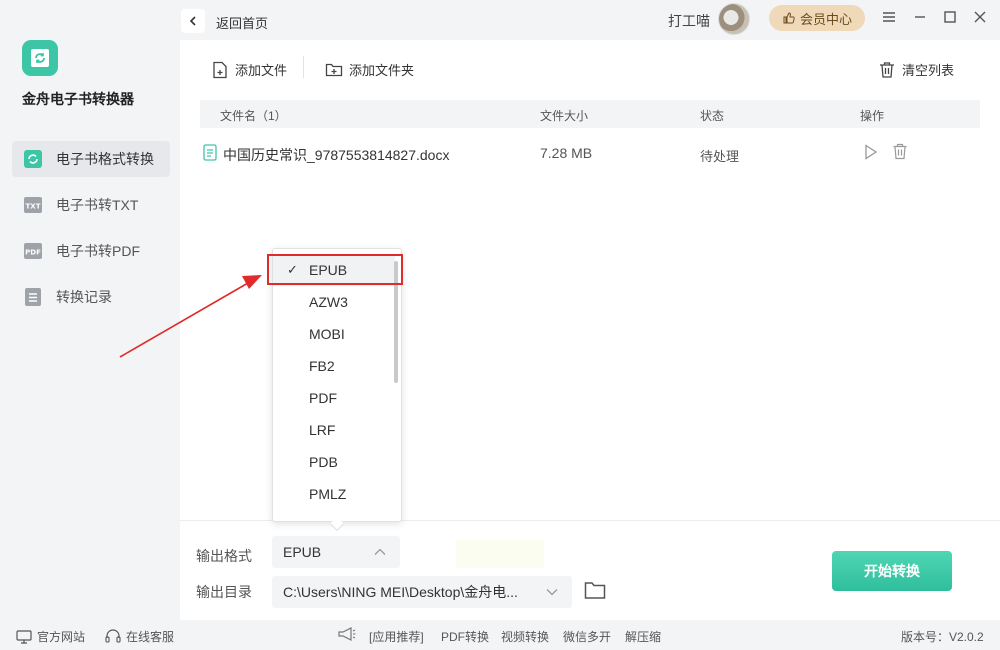 The image size is (1000, 650). Describe the element at coordinates (734, 19) in the screenshot. I see `avatar` at that location.